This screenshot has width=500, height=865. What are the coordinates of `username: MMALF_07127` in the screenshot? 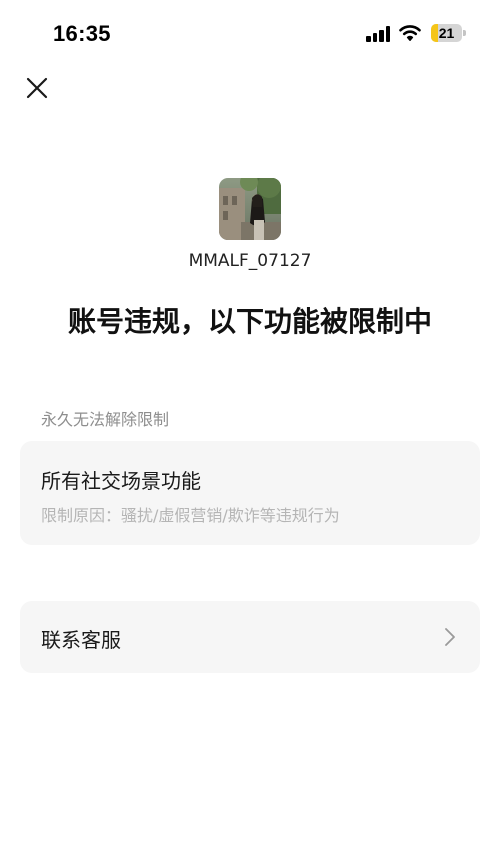 It's located at (250, 261).